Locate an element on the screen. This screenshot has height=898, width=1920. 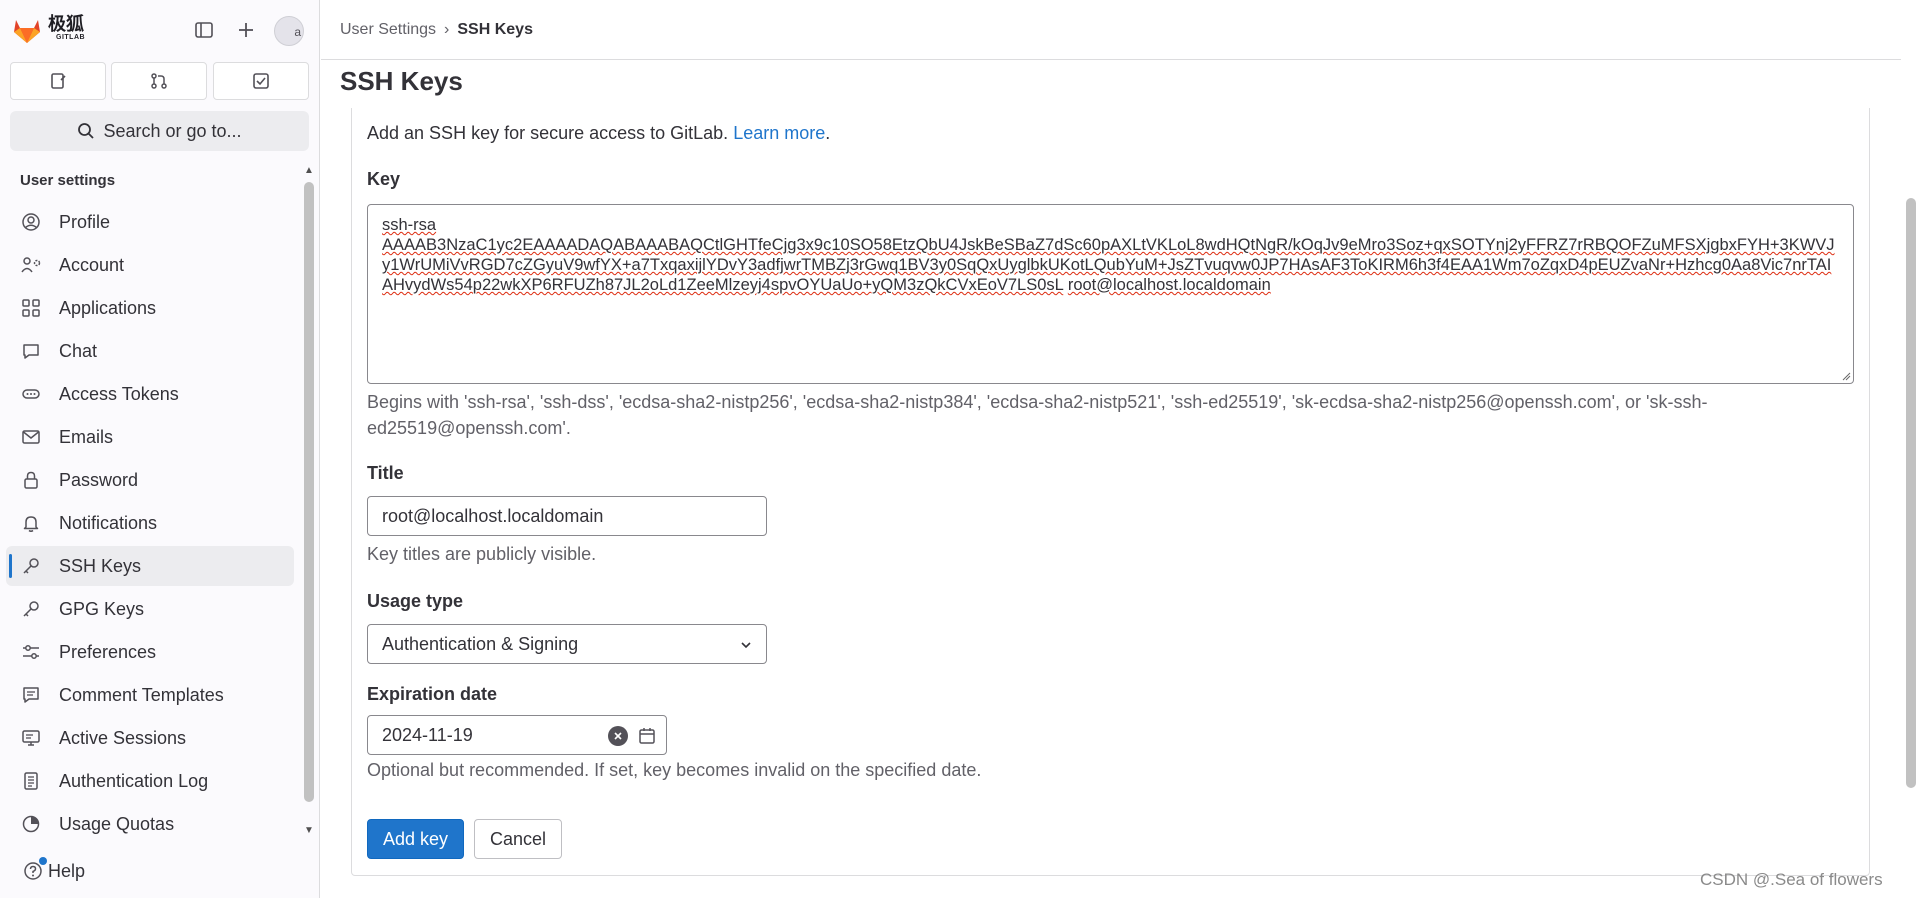
main-scrollbar is located at coordinates (1911, 479).